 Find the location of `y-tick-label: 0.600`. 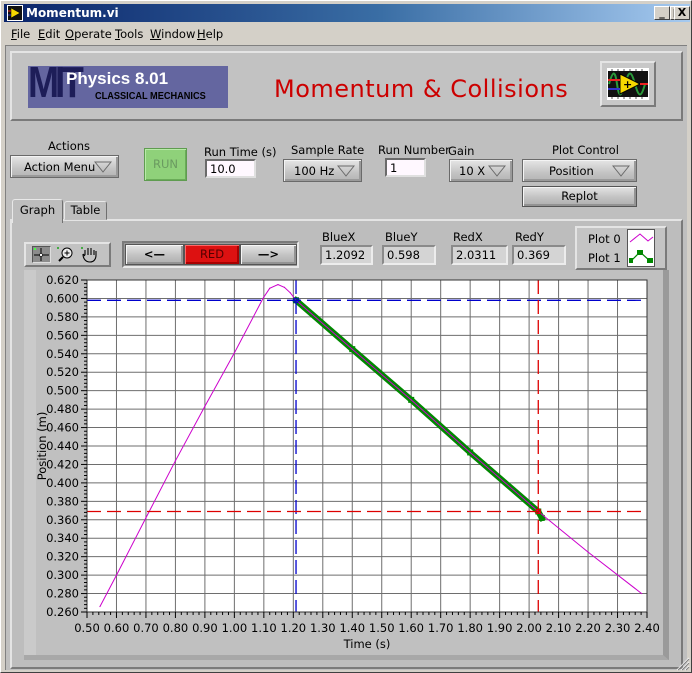

y-tick-label: 0.600 is located at coordinates (62, 298).